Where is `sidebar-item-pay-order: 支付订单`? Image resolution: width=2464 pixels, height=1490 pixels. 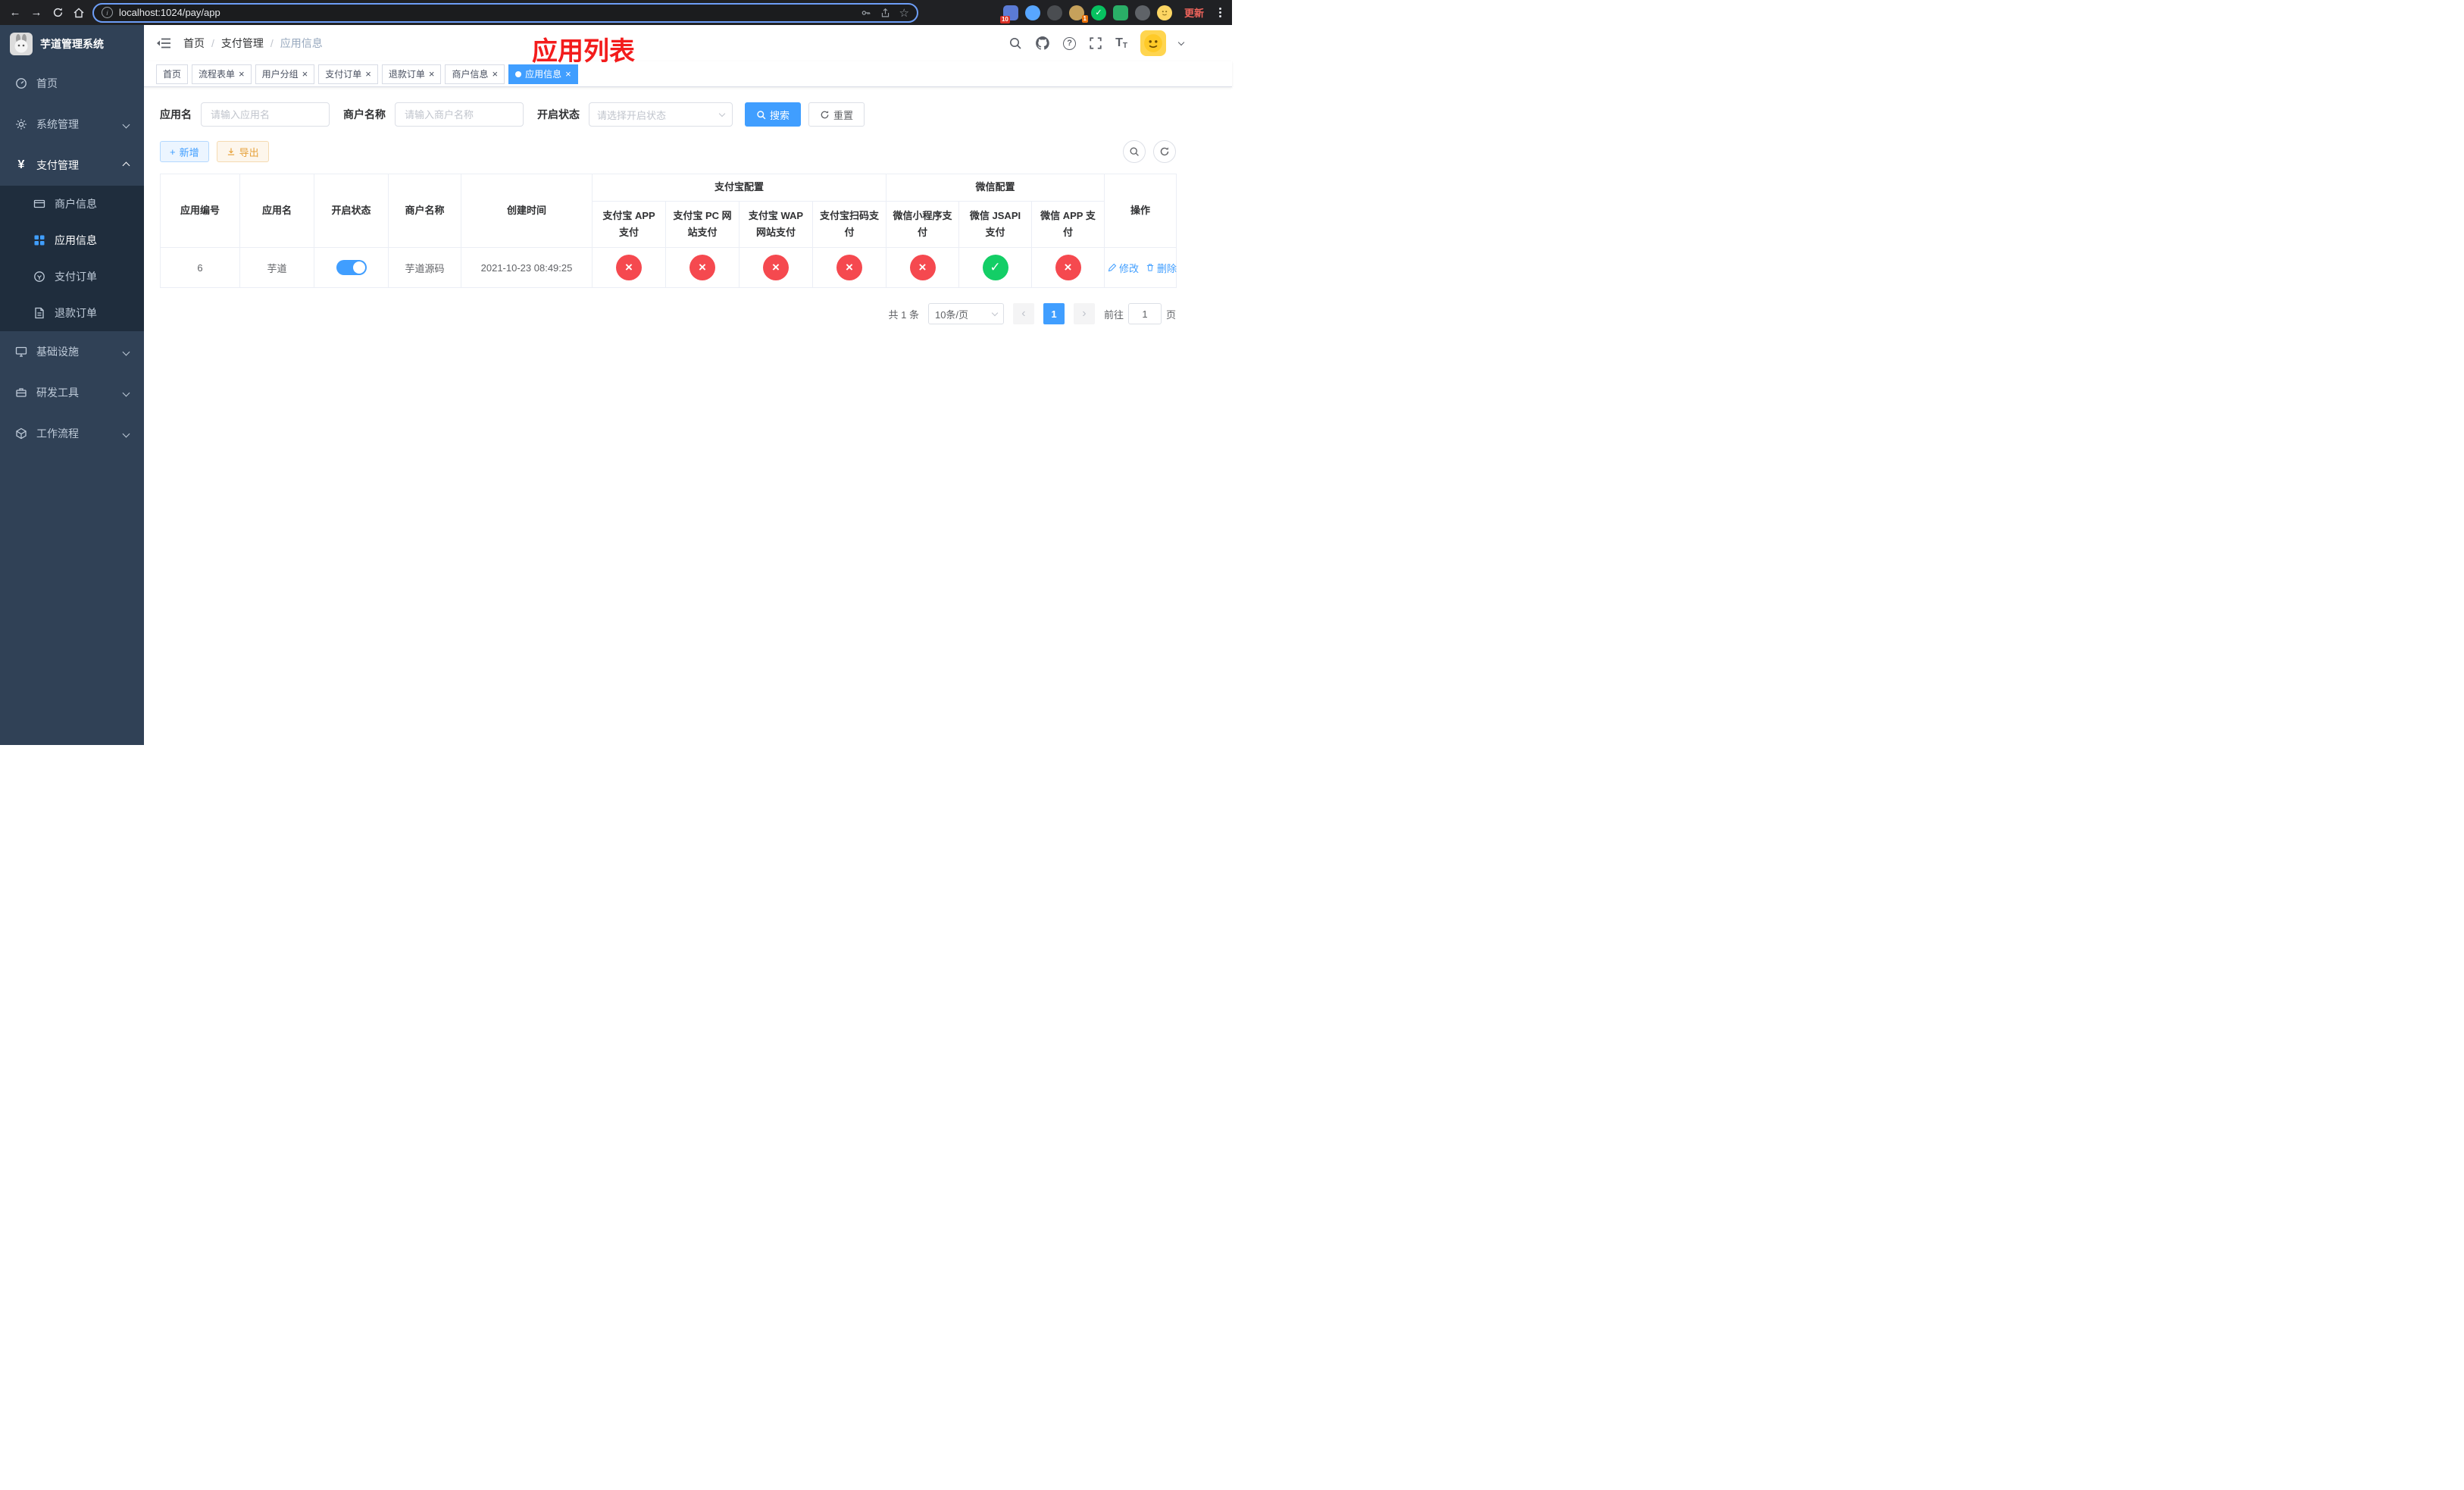
sidebar-item-pay-order: 支付订单 is located at coordinates (72, 277).